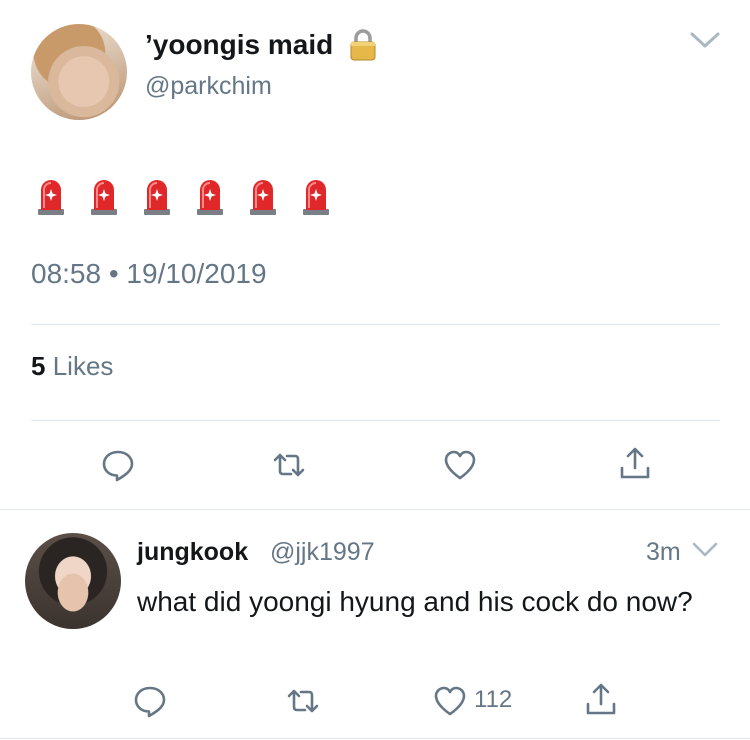 Image resolution: width=750 pixels, height=740 pixels. What do you see at coordinates (322, 552) in the screenshot?
I see `reply-author-handle: @jjk1997` at bounding box center [322, 552].